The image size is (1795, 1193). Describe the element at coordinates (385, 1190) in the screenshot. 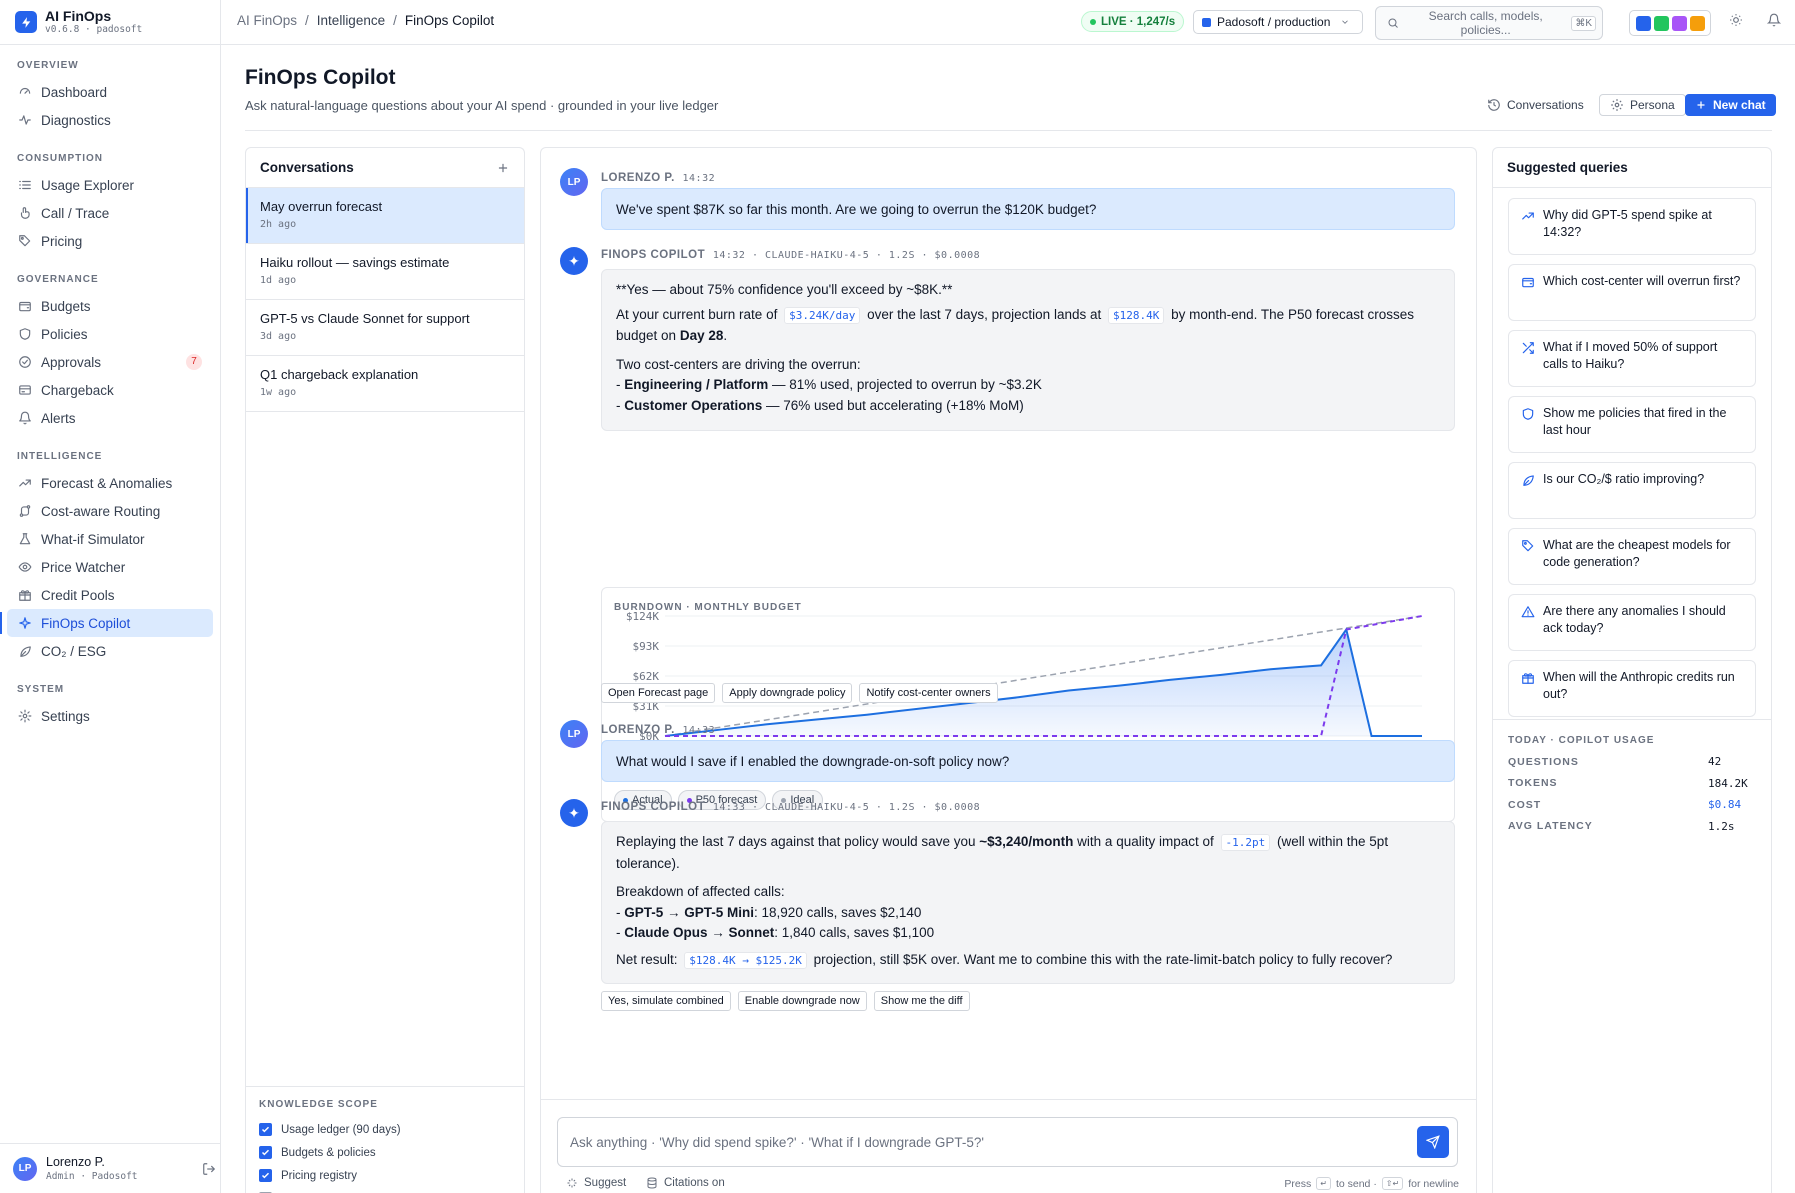

I see `knowledge-scope-option: Compliance logs` at that location.